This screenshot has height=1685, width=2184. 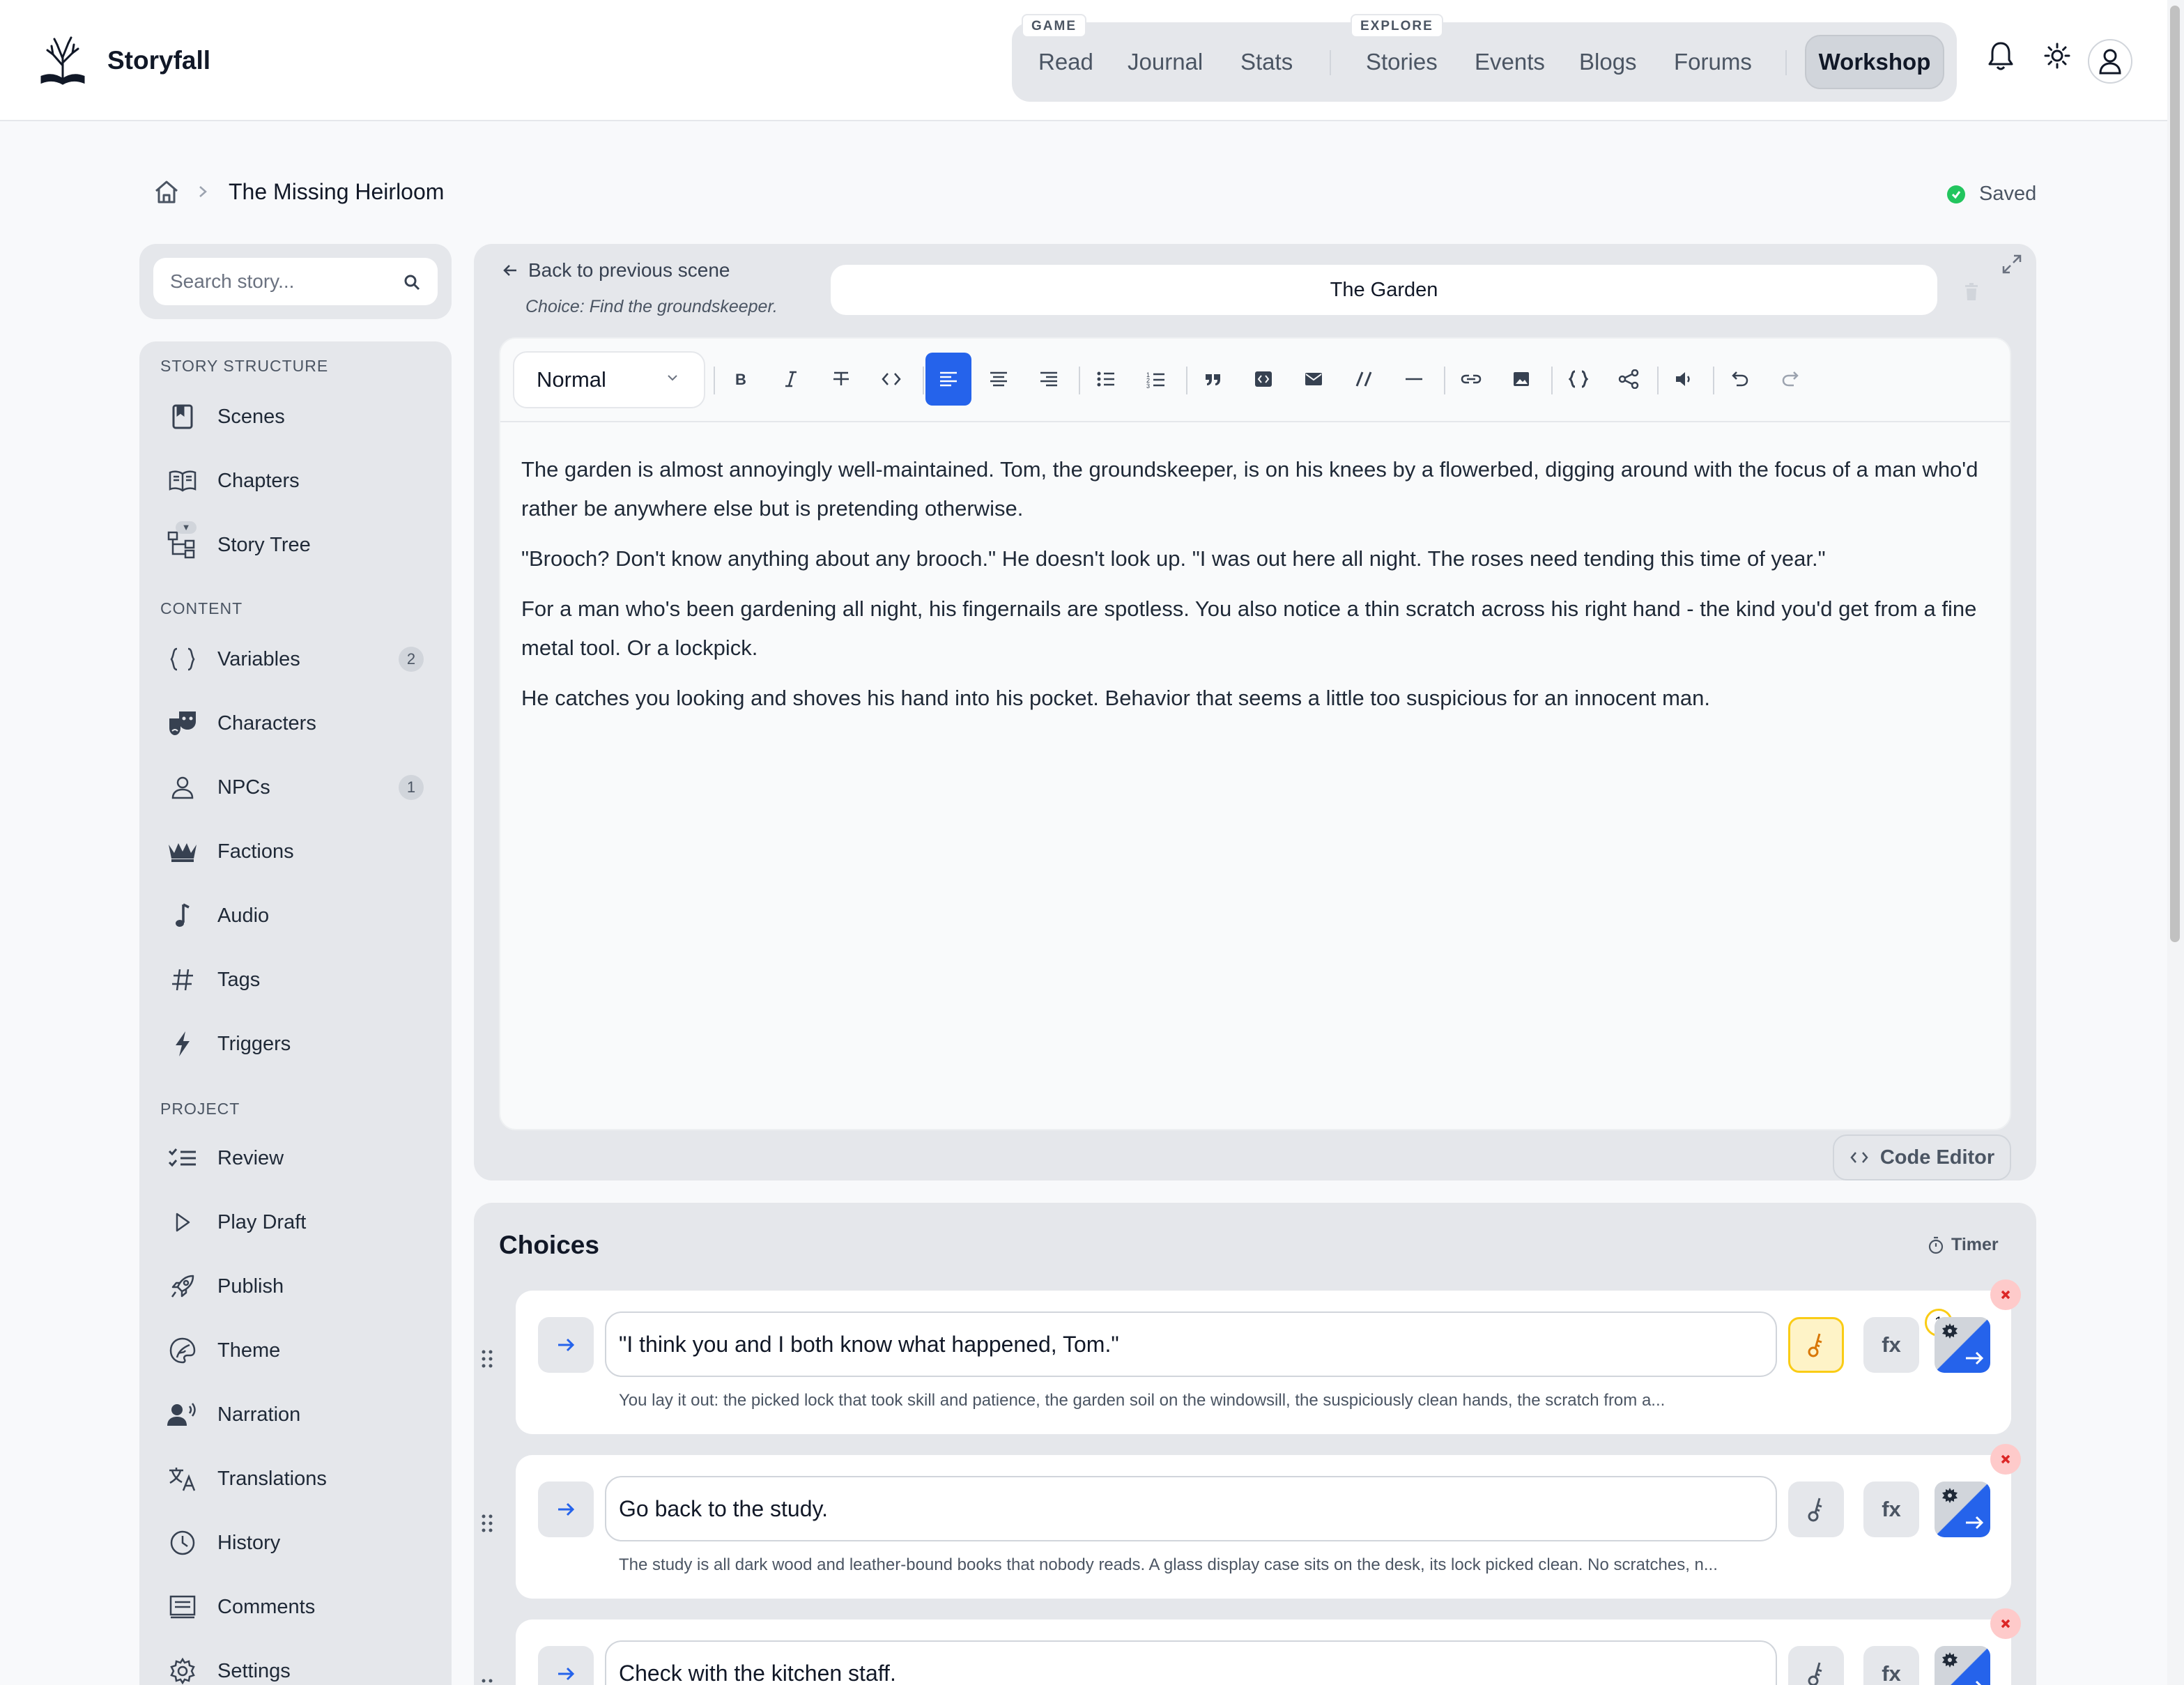 I want to click on sidebar-item-settings: Settings, so click(x=295, y=1665).